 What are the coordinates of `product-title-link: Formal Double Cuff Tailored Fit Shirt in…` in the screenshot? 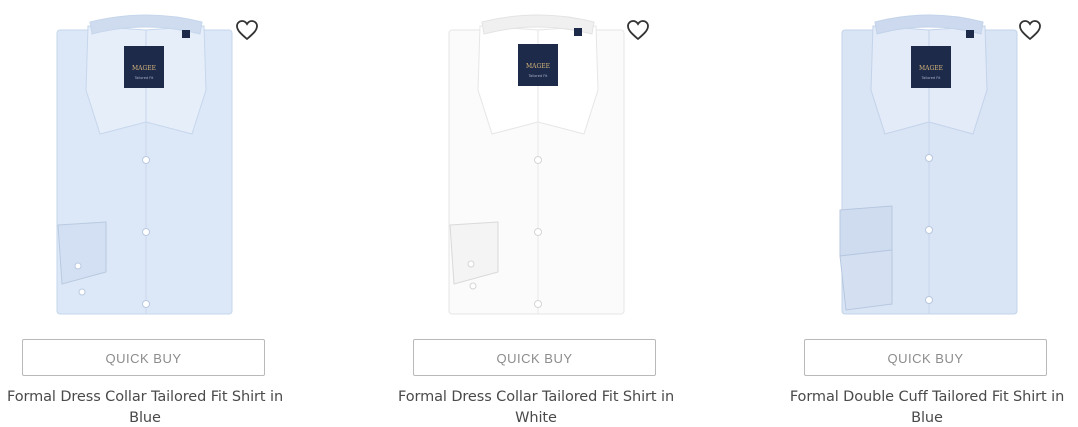 It's located at (927, 407).